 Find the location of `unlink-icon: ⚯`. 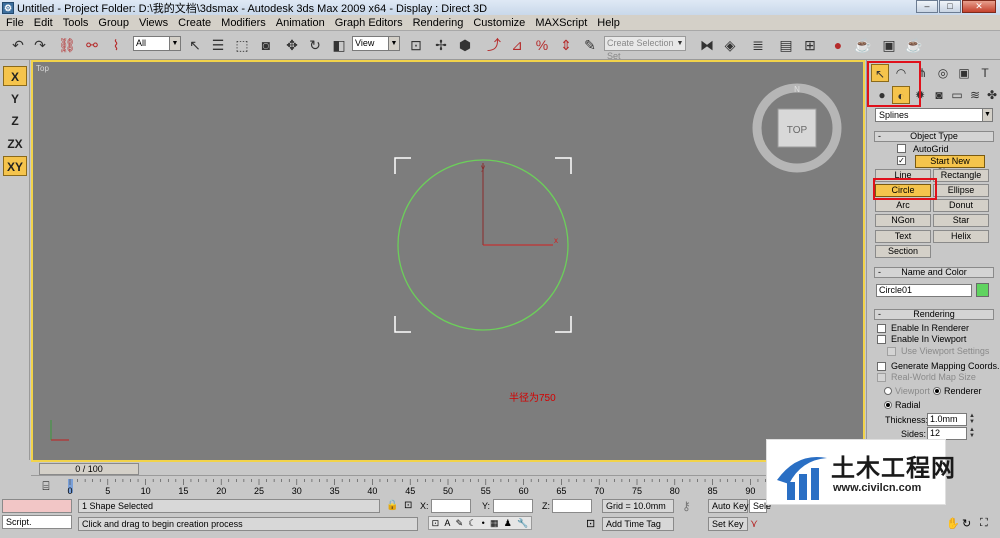

unlink-icon: ⚯ is located at coordinates (92, 45).